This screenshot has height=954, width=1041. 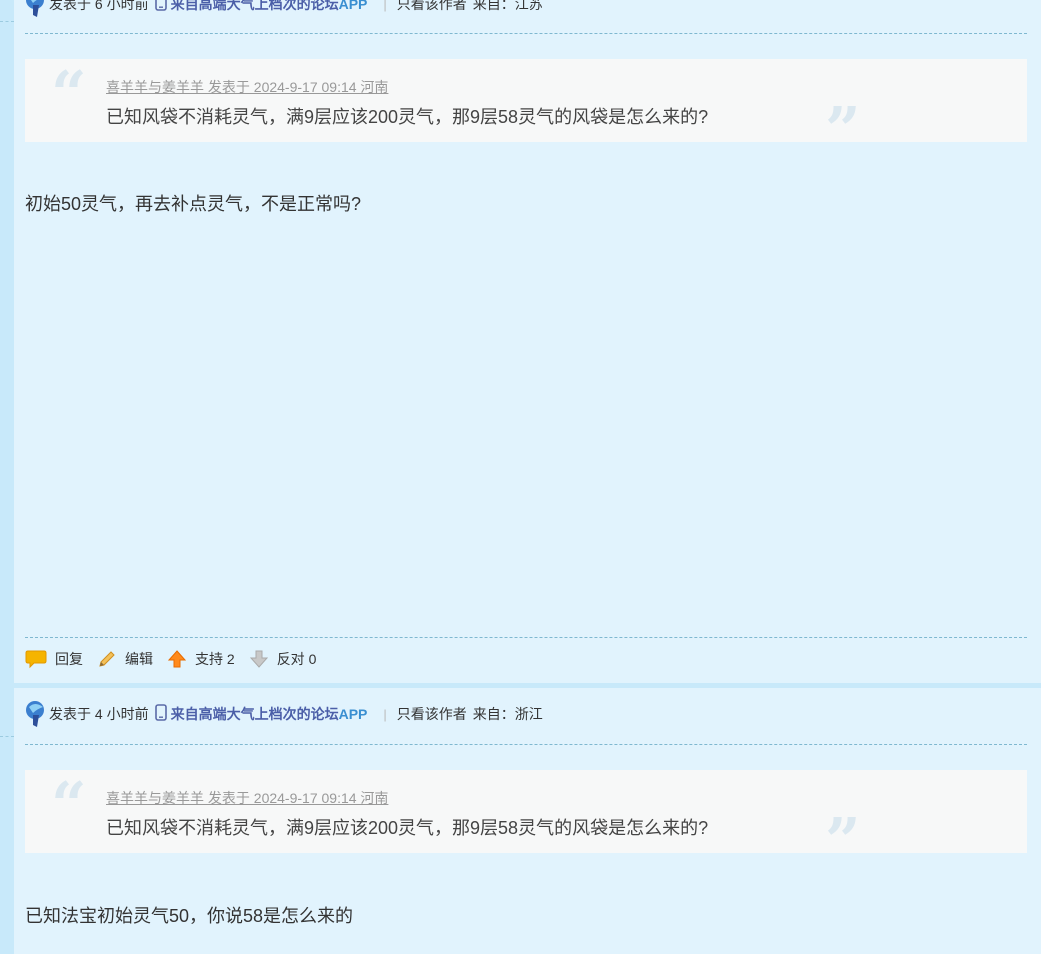 I want to click on oppose-button: 反对 0, so click(x=282, y=659).